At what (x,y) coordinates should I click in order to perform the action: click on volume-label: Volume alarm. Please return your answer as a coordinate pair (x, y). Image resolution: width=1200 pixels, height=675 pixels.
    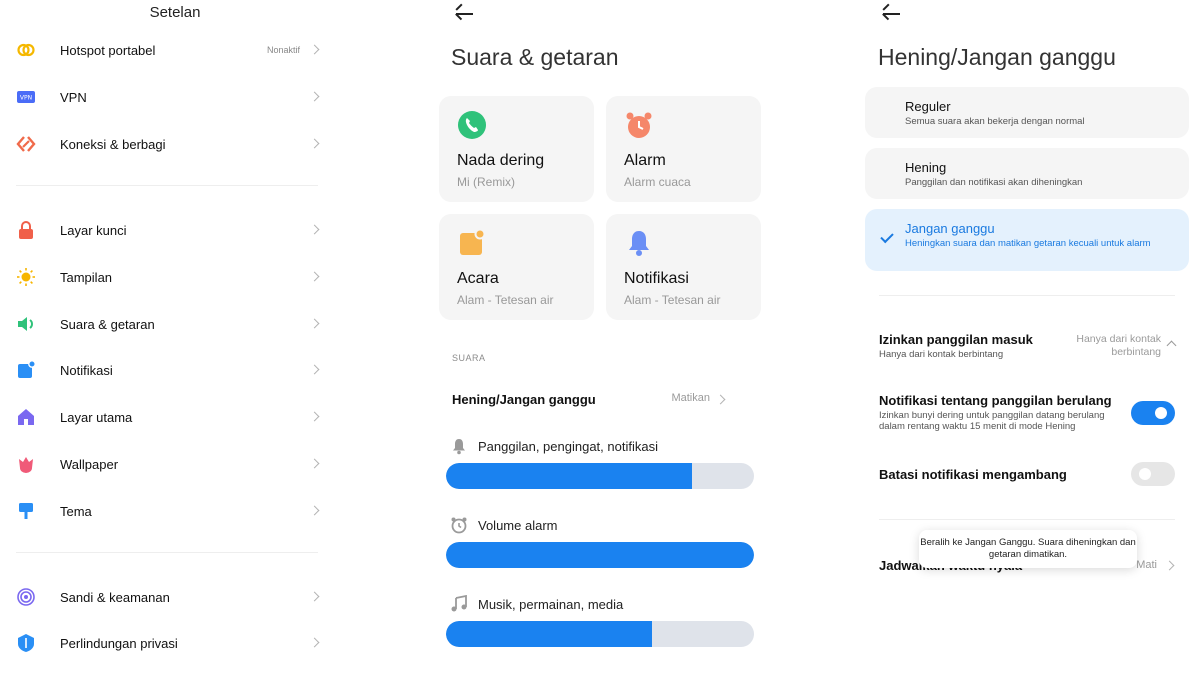
    Looking at the image, I should click on (518, 525).